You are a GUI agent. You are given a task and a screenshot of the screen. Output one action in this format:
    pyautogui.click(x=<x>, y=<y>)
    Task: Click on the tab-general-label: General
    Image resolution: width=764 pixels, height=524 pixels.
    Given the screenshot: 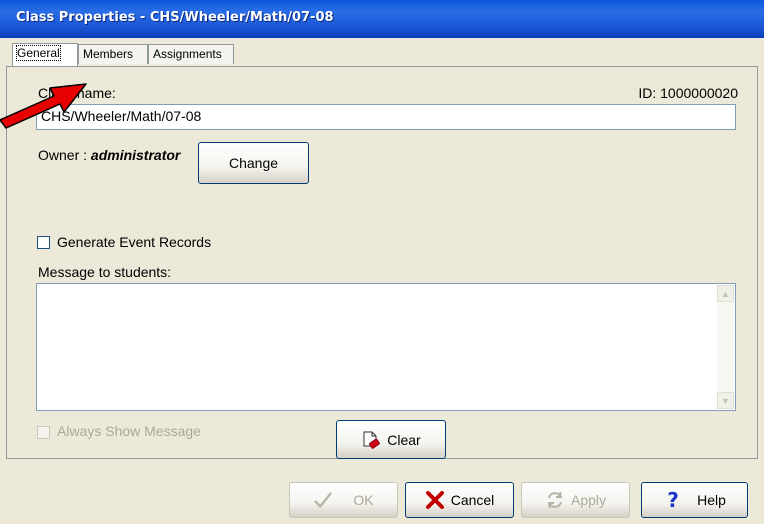 What is the action you would take?
    pyautogui.click(x=38, y=53)
    